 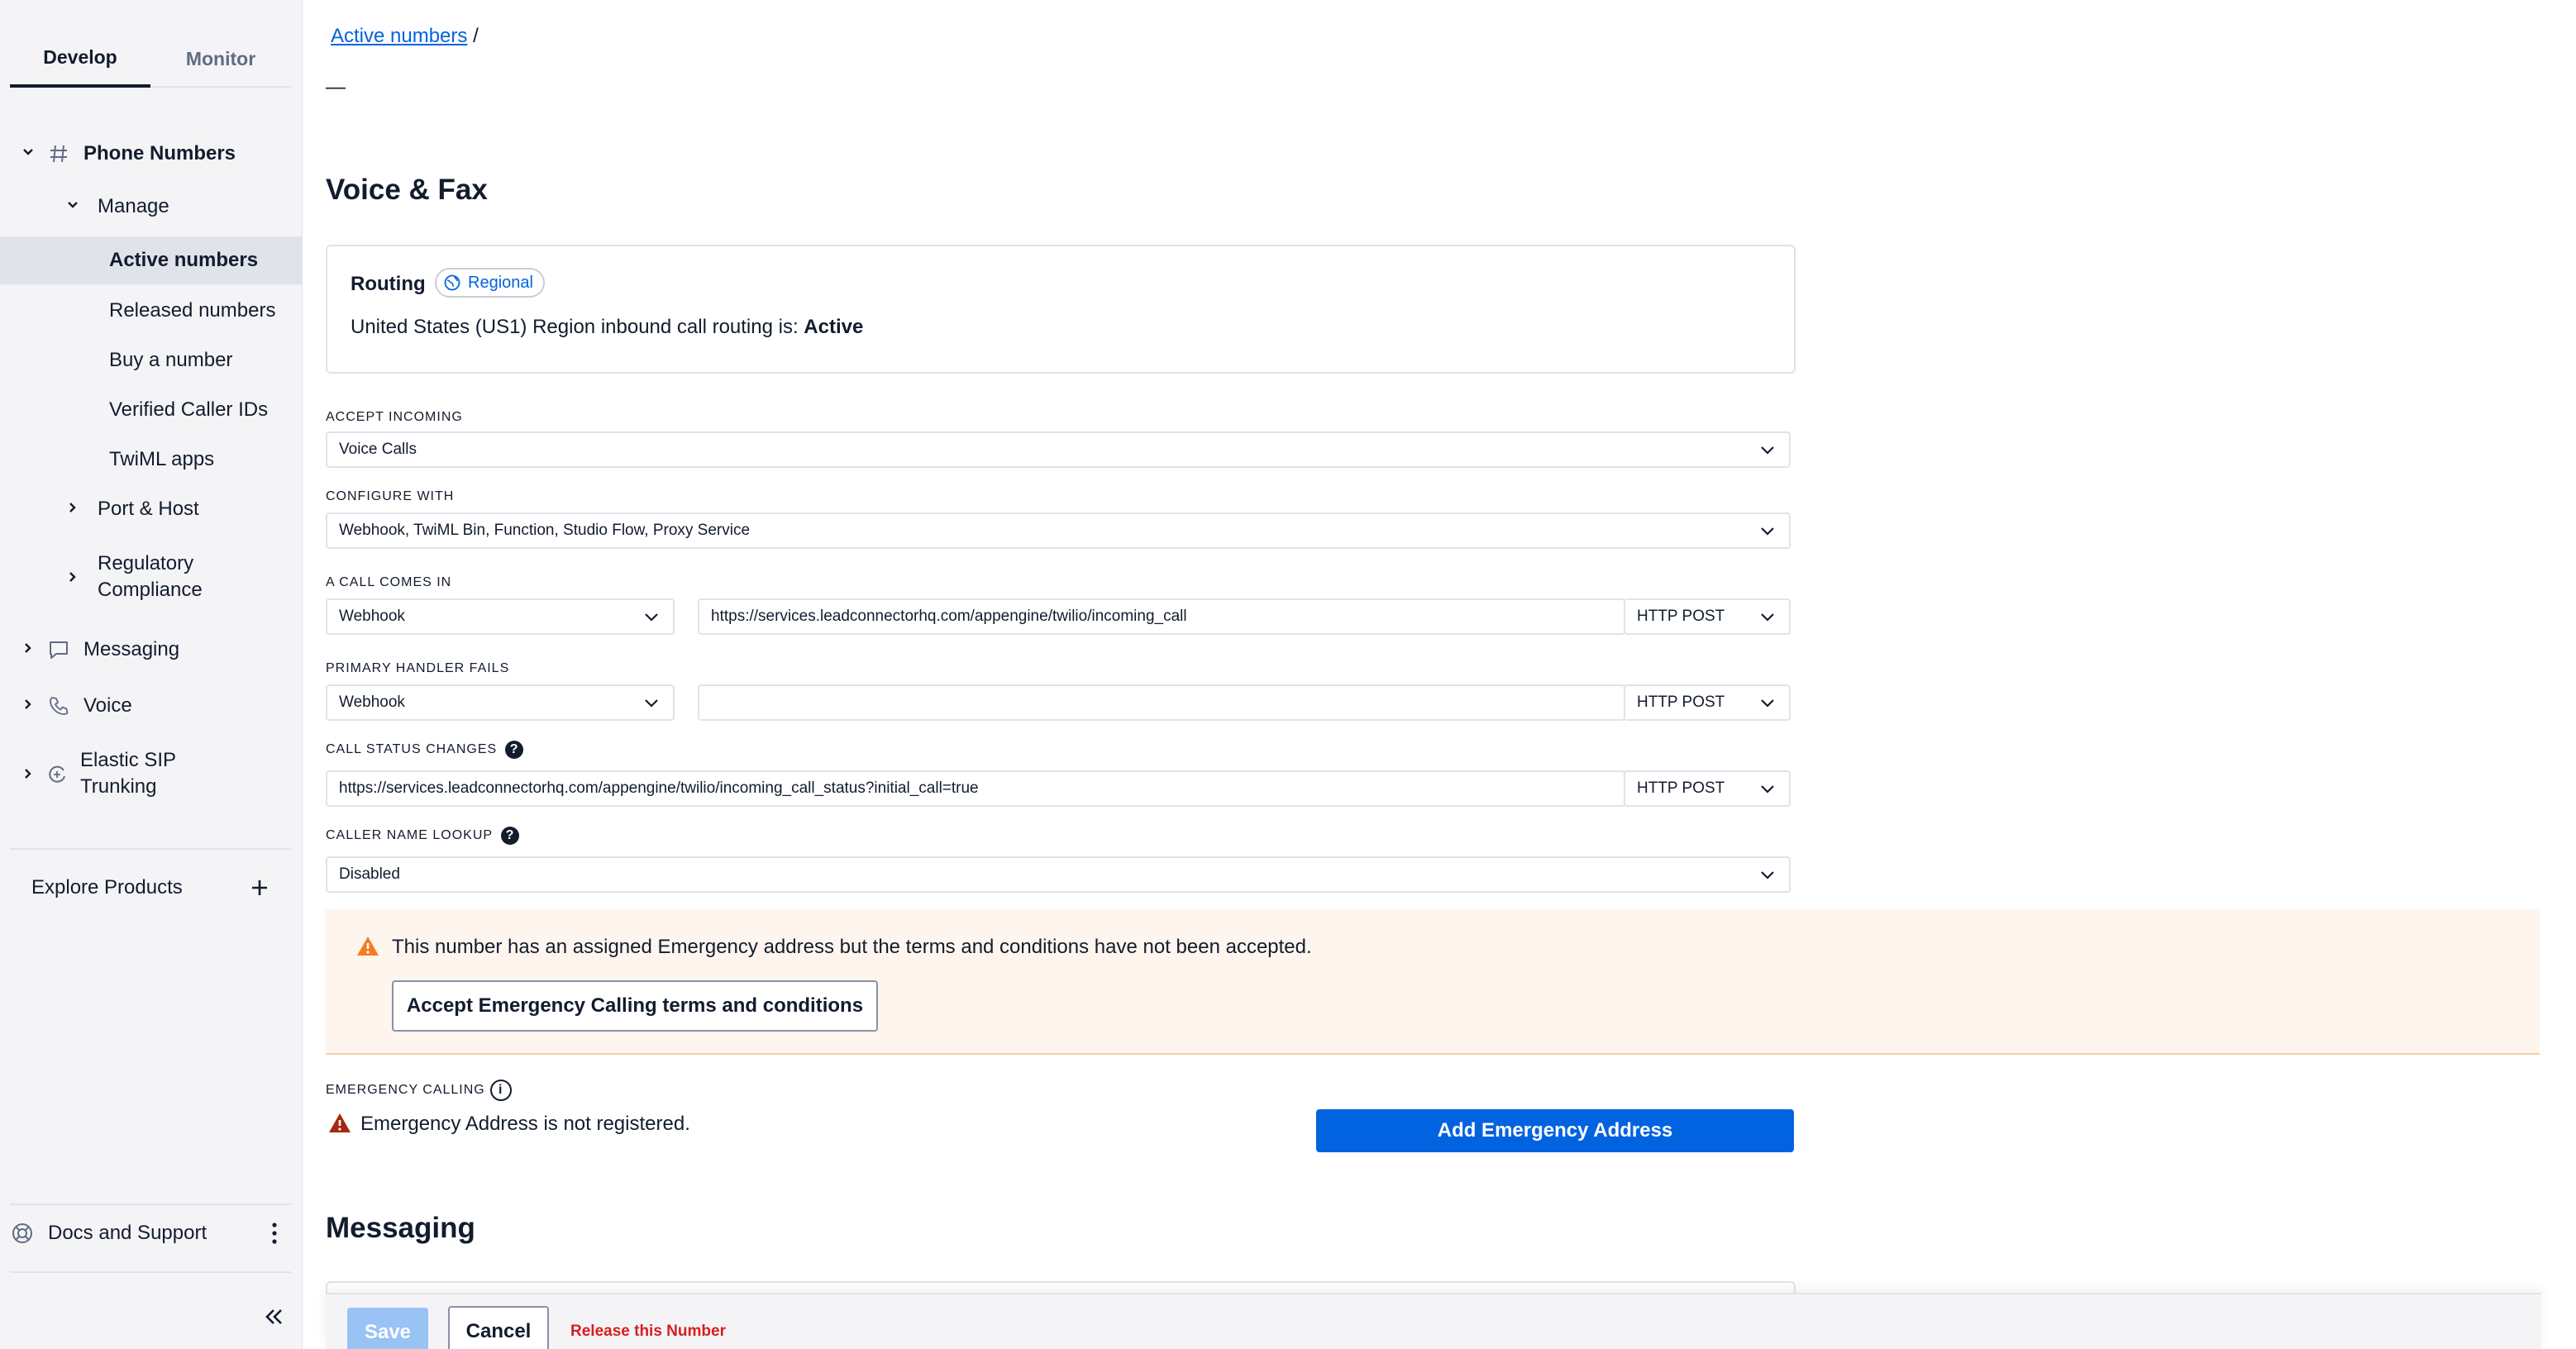 What do you see at coordinates (128, 760) in the screenshot?
I see `sidebar-label-elastic-sip: Elastic SIP` at bounding box center [128, 760].